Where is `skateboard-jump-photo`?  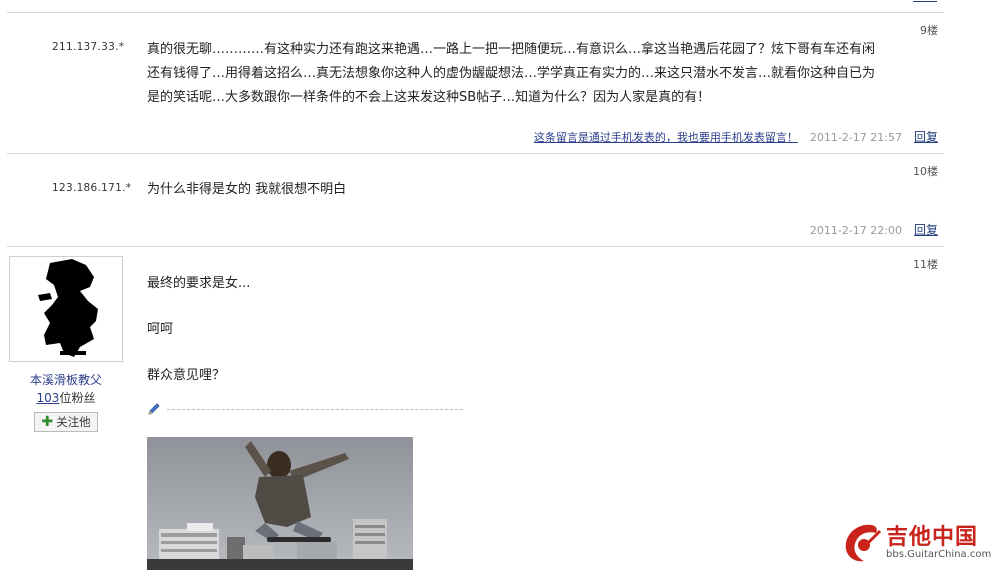
skateboard-jump-photo is located at coordinates (280, 503).